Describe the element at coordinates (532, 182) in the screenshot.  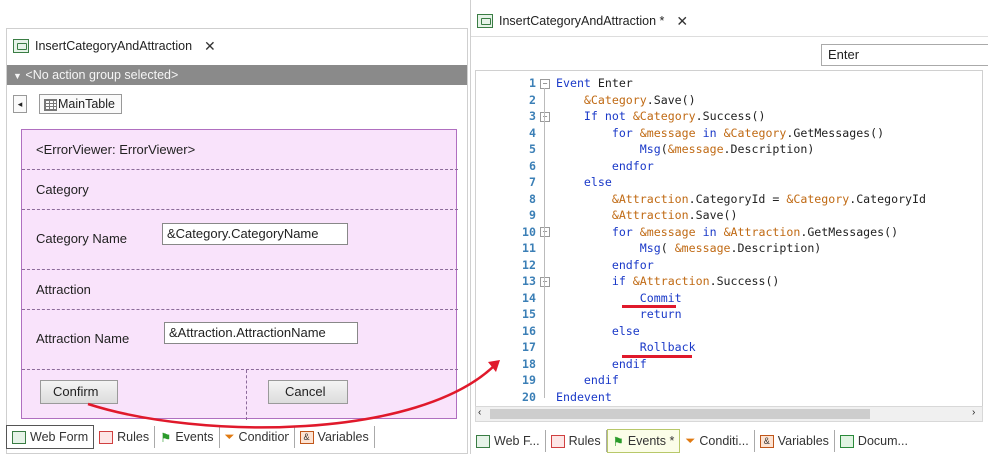
I see `line-number: 7` at that location.